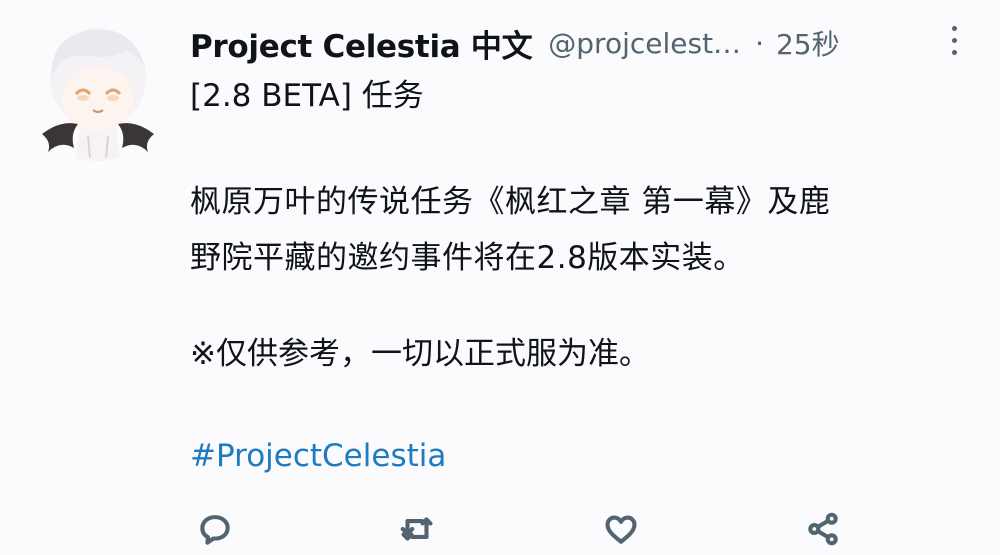  What do you see at coordinates (361, 43) in the screenshot?
I see `display-name: Project Celestia 中文` at bounding box center [361, 43].